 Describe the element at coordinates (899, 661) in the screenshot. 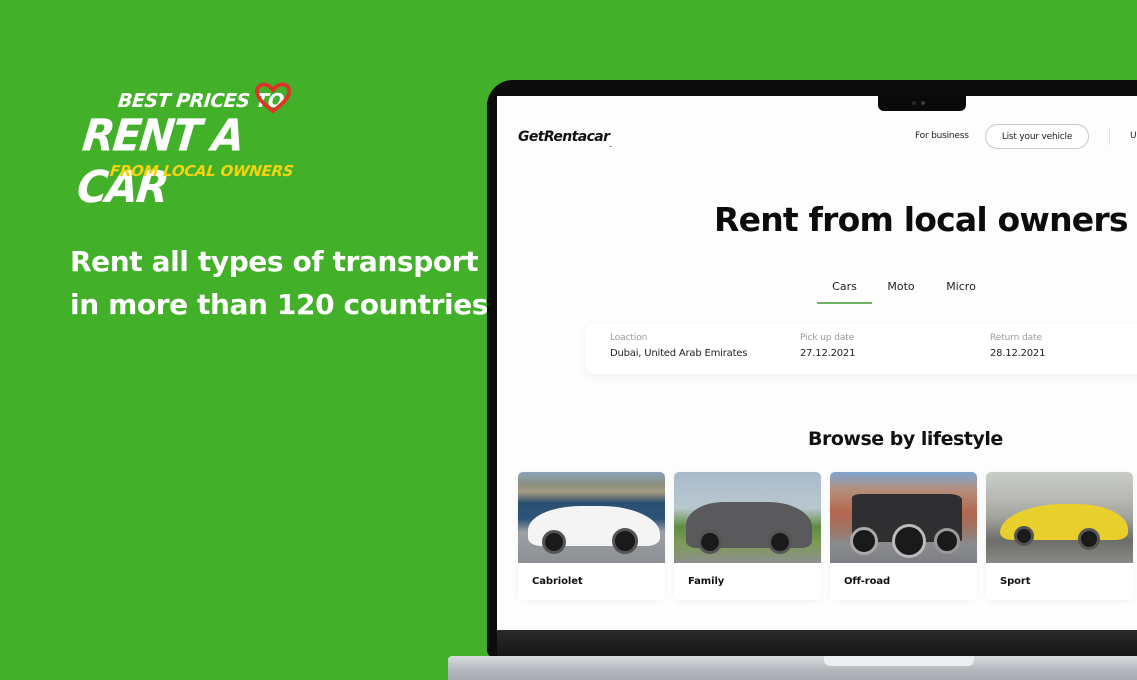

I see `laptop-hinge-notch` at that location.